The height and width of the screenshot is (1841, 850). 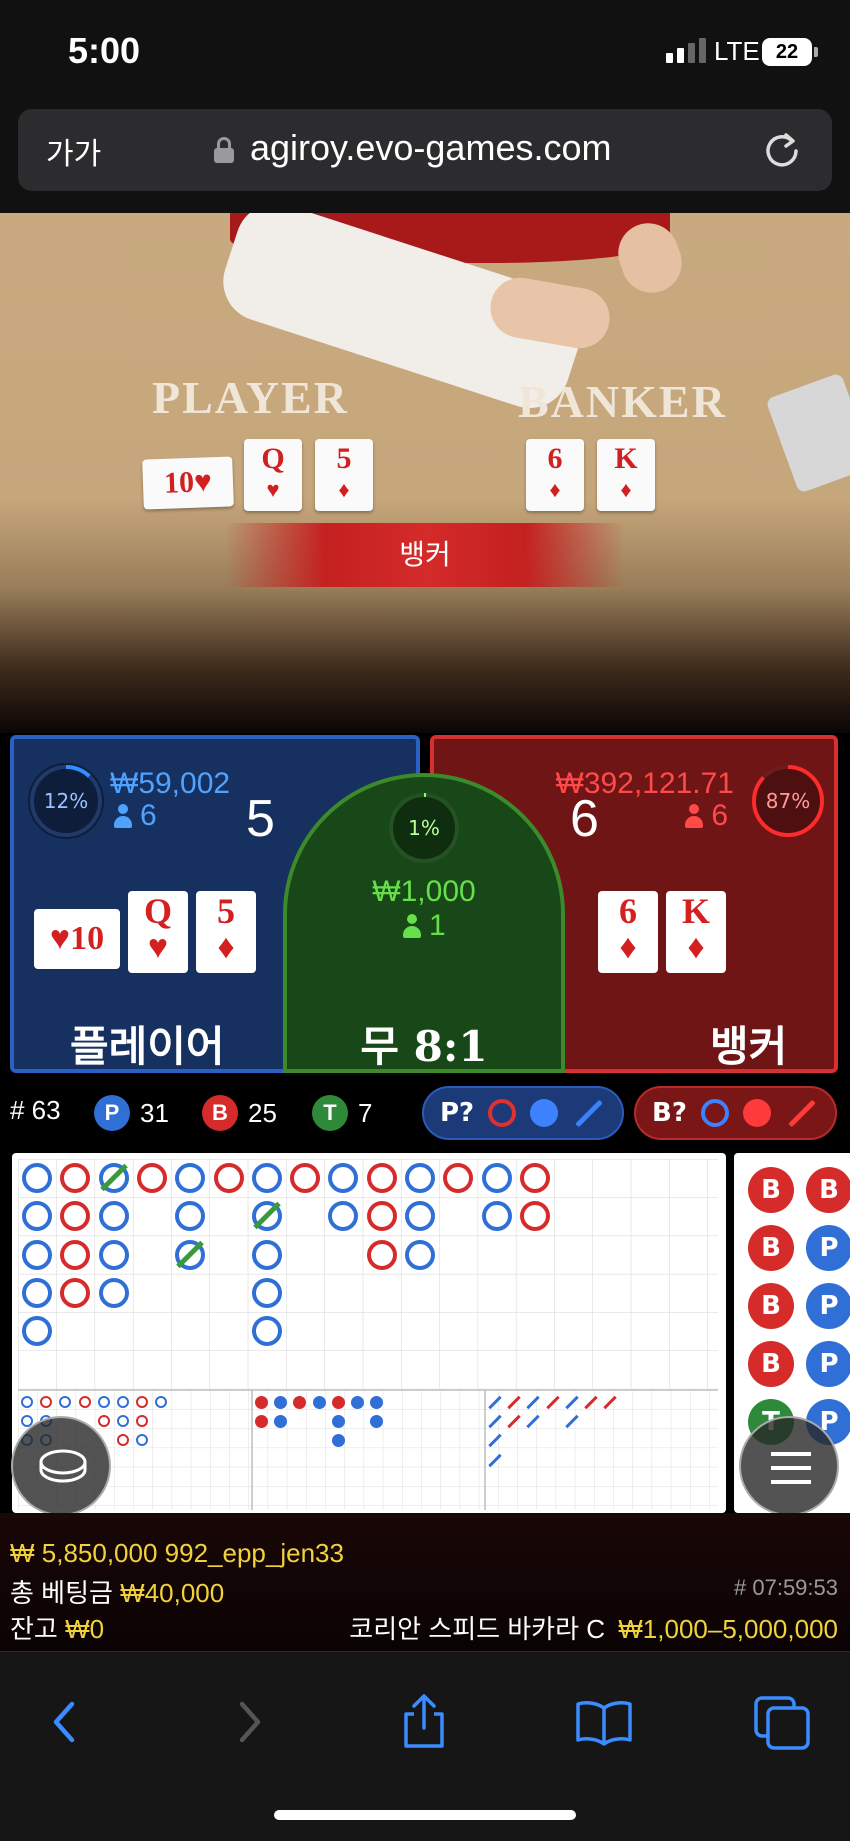 I want to click on video-card: K ♦, so click(x=626, y=475).